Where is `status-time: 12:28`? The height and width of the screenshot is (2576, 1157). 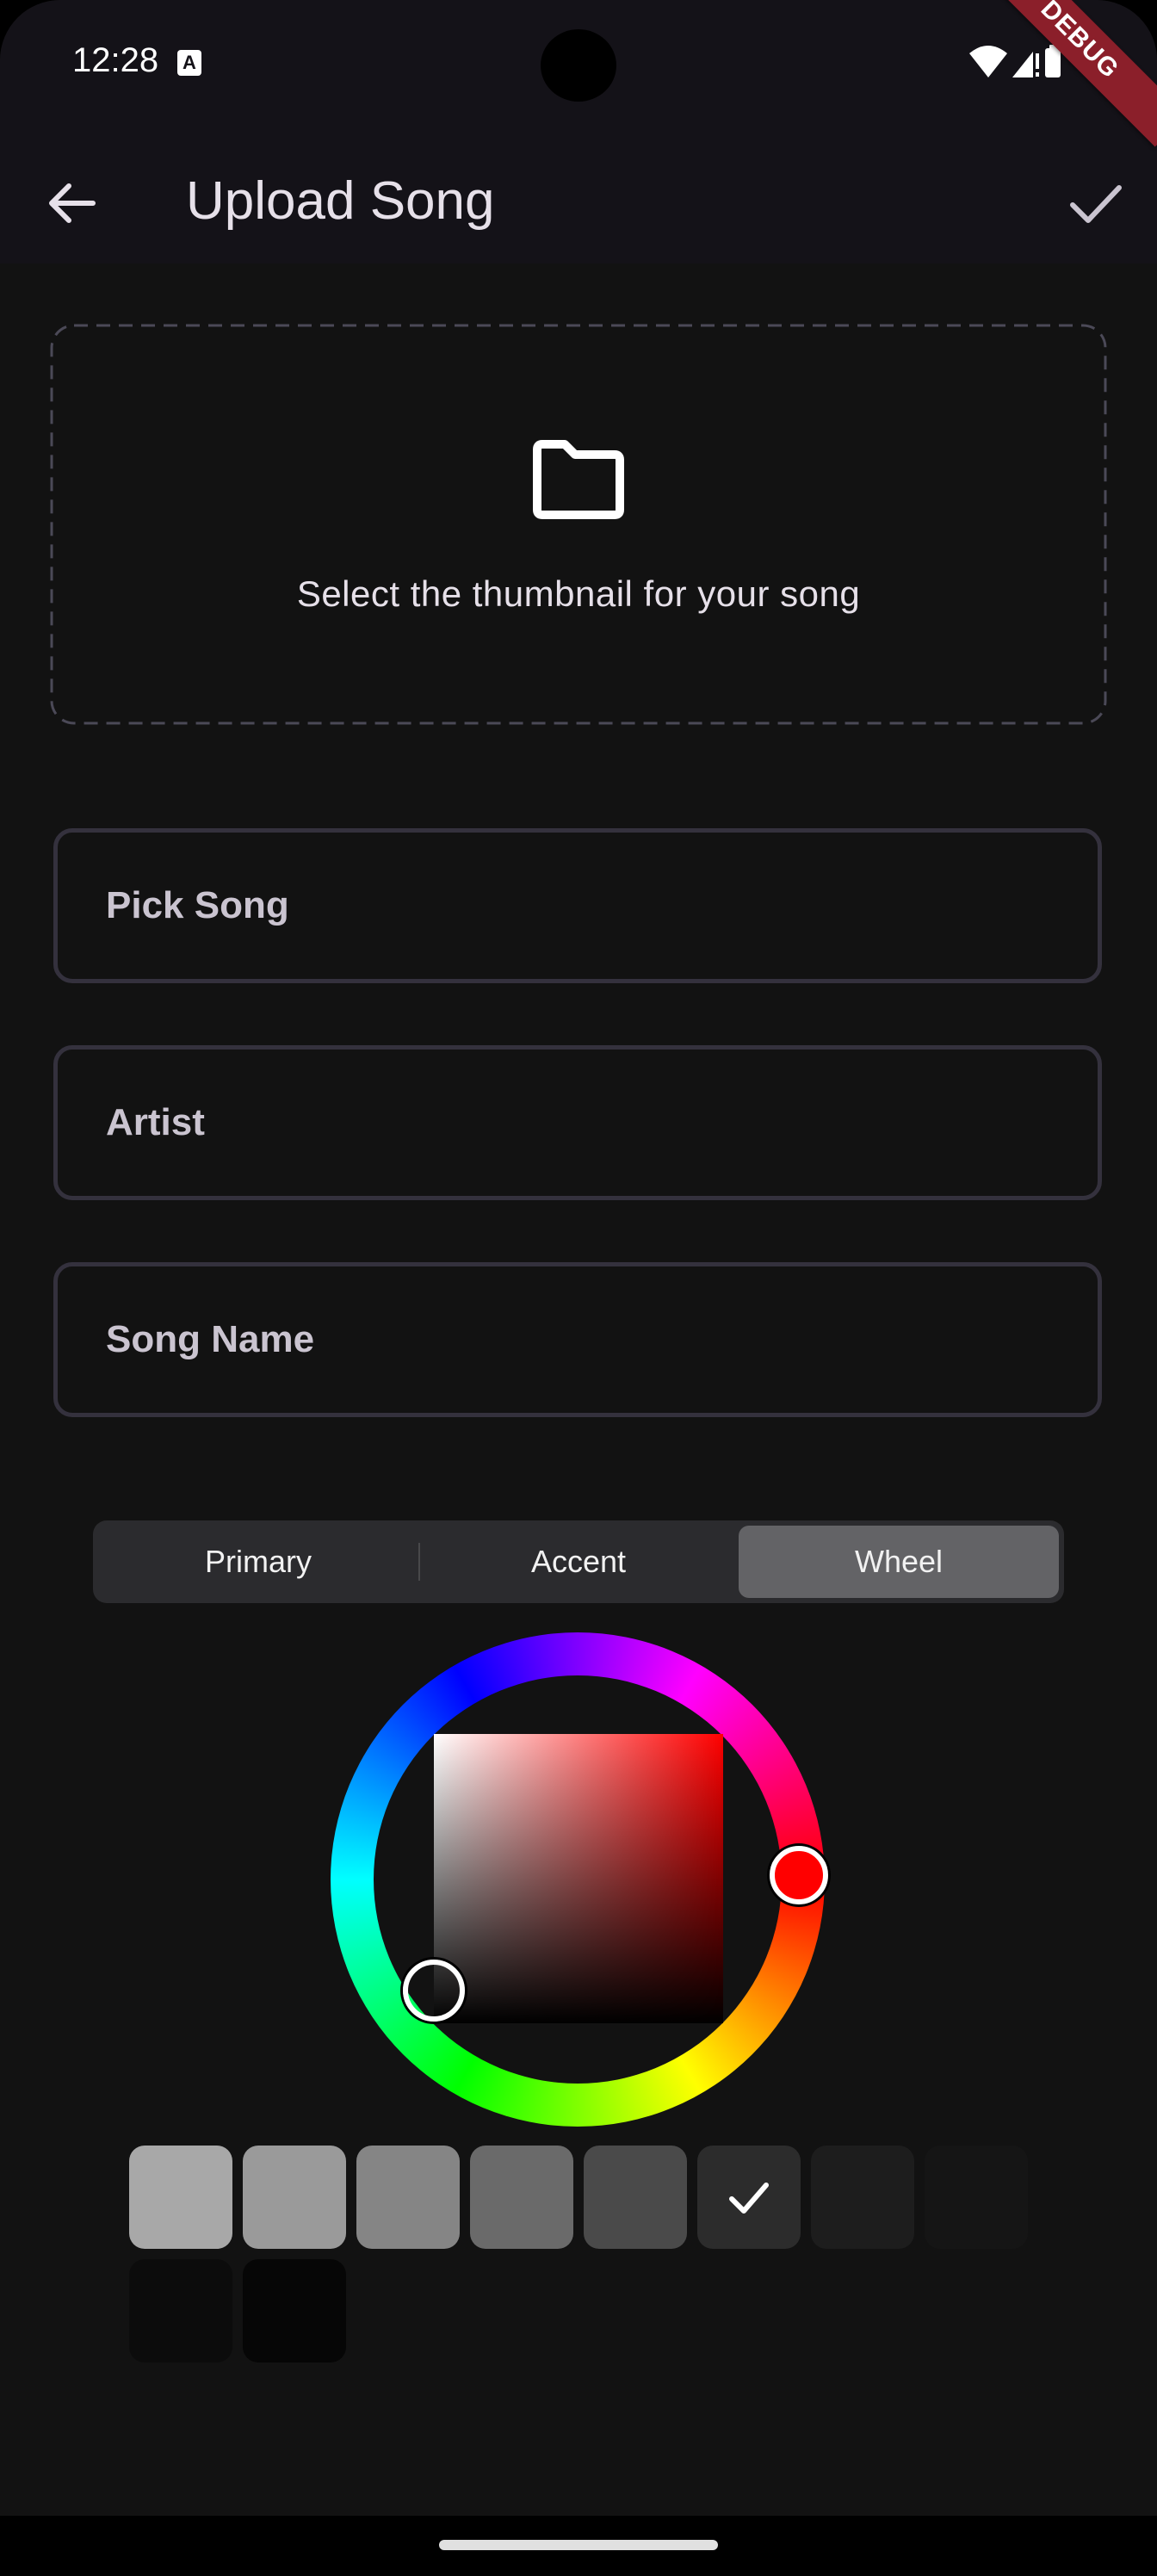 status-time: 12:28 is located at coordinates (115, 60).